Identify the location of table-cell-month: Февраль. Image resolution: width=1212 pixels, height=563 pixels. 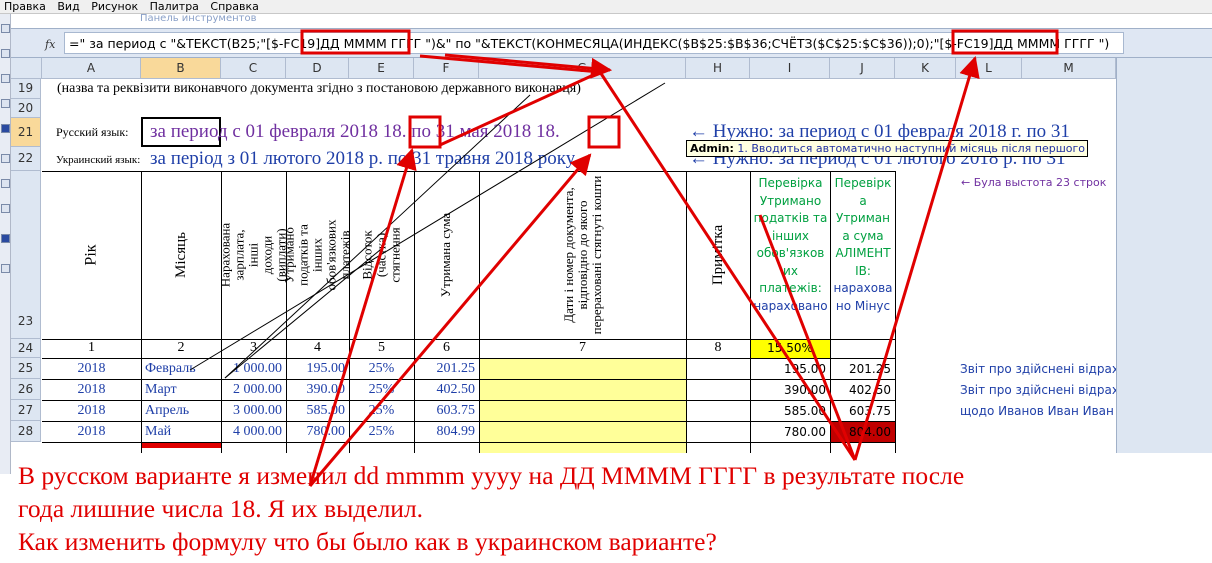
(181, 369).